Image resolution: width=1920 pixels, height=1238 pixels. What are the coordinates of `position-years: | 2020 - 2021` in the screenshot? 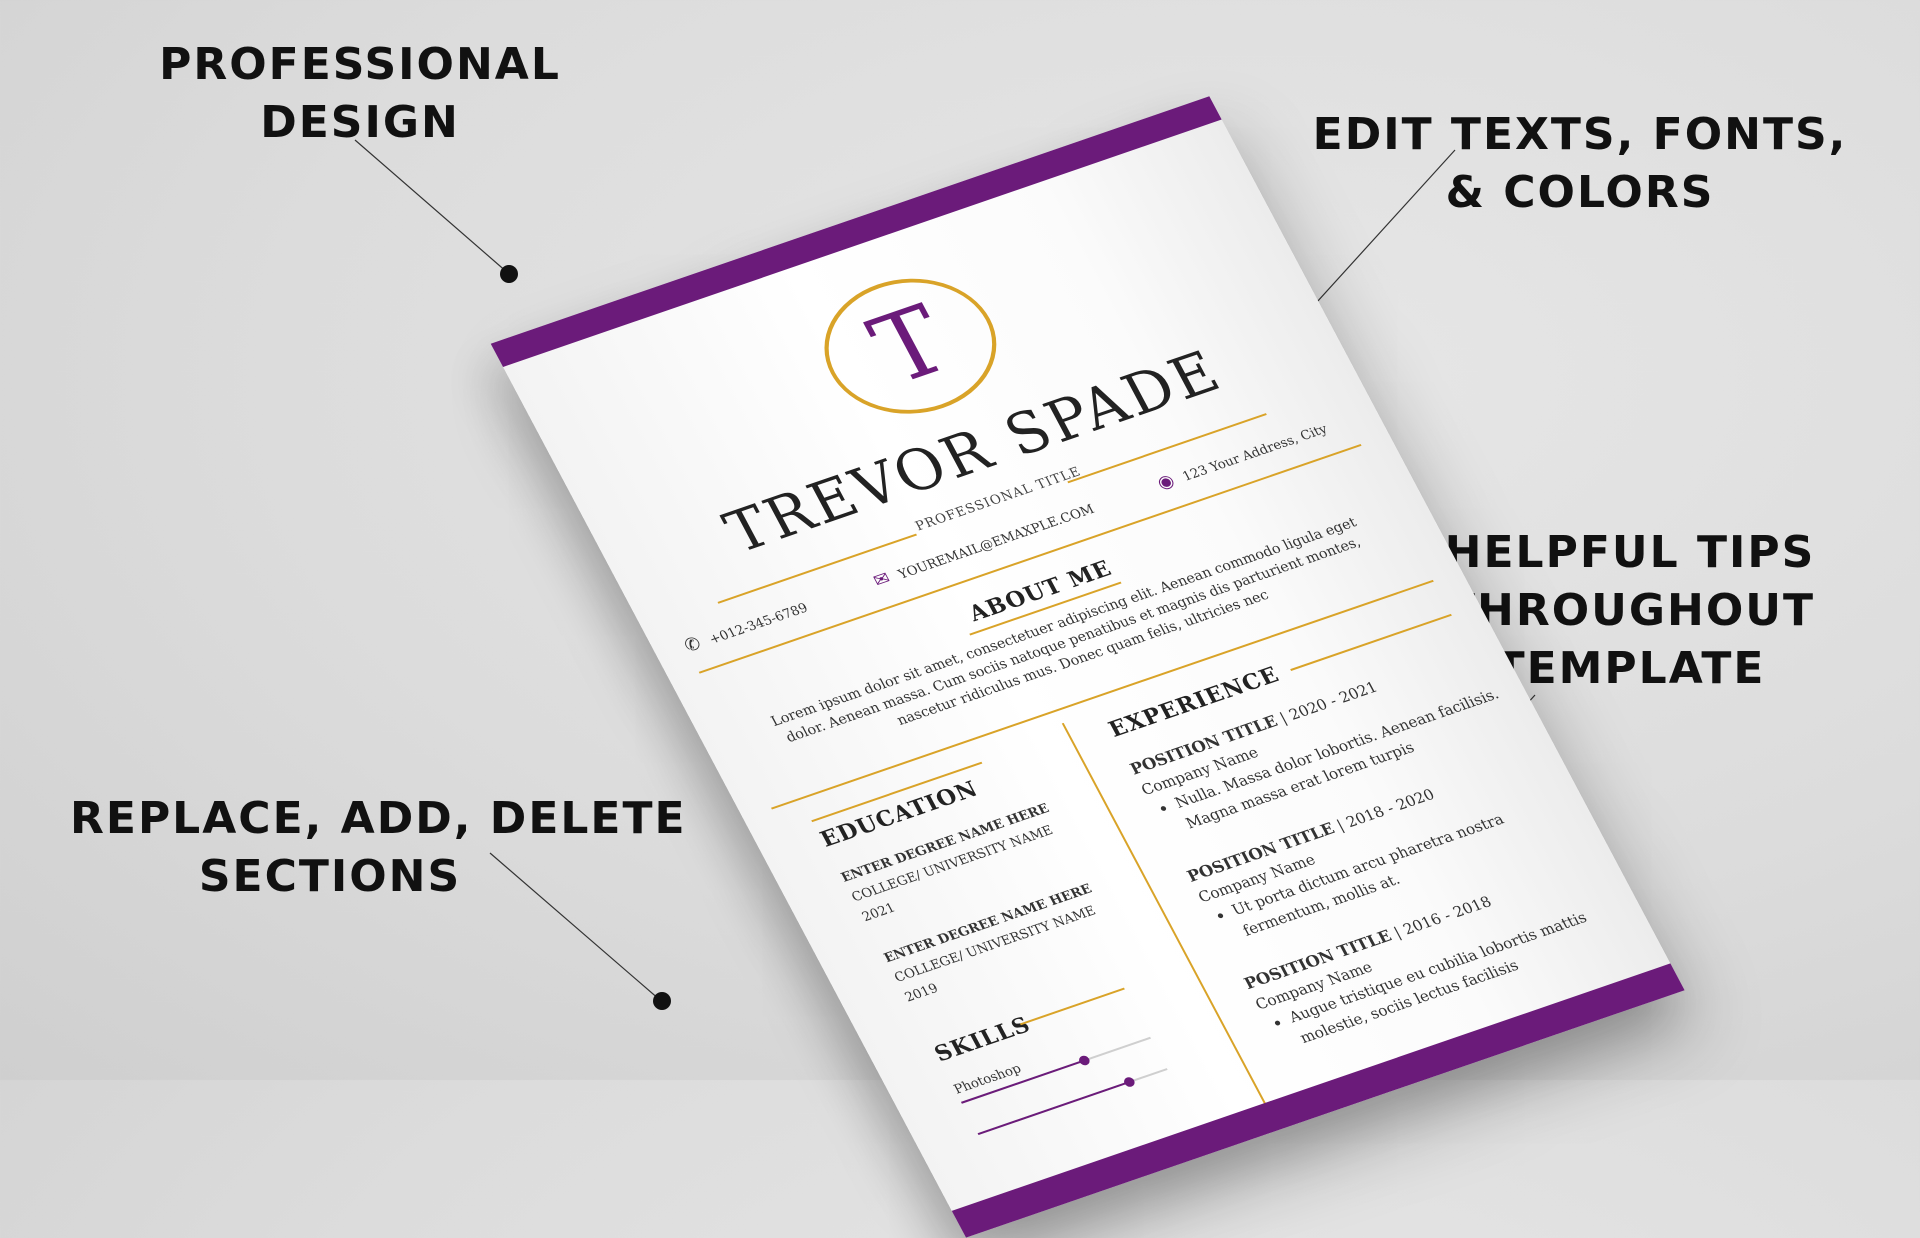 It's located at (1328, 702).